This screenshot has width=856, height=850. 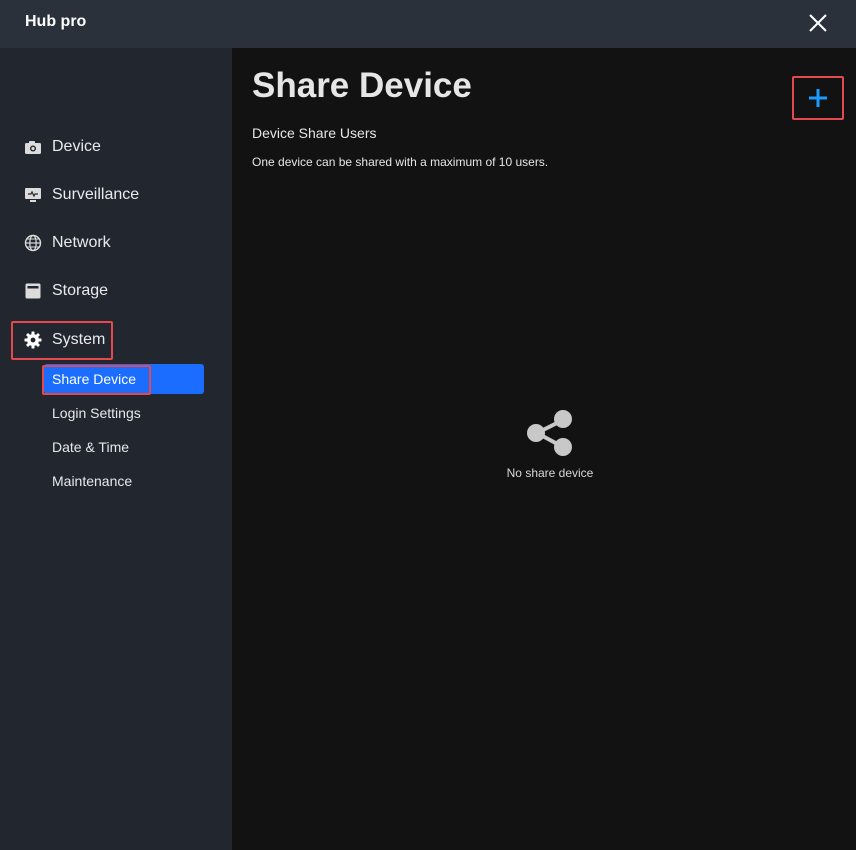 I want to click on close-icon, so click(x=818, y=23).